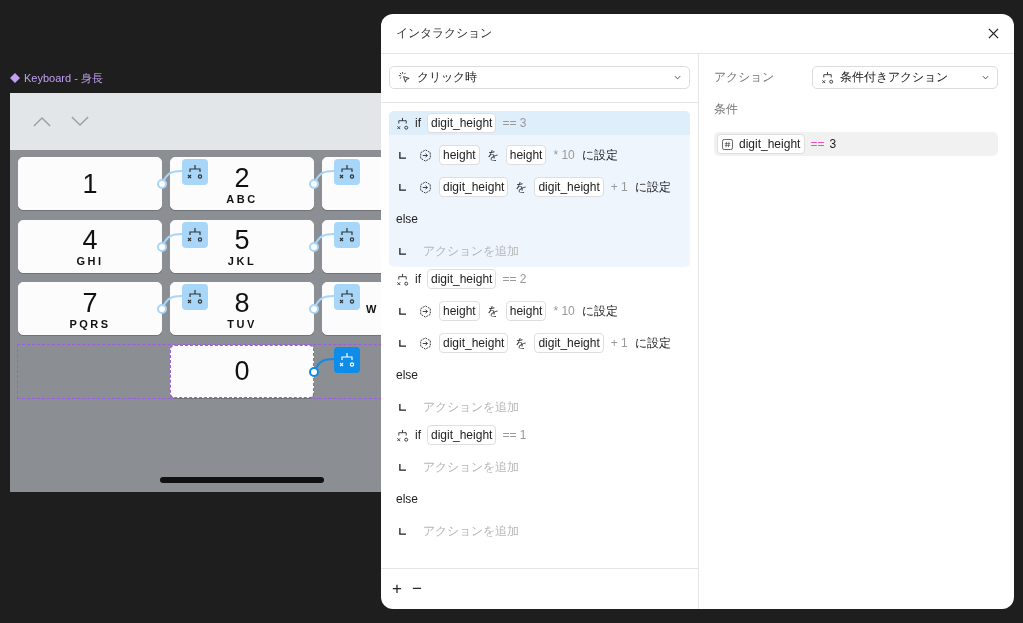 The height and width of the screenshot is (623, 1023). What do you see at coordinates (817, 144) in the screenshot?
I see `operator: ==` at bounding box center [817, 144].